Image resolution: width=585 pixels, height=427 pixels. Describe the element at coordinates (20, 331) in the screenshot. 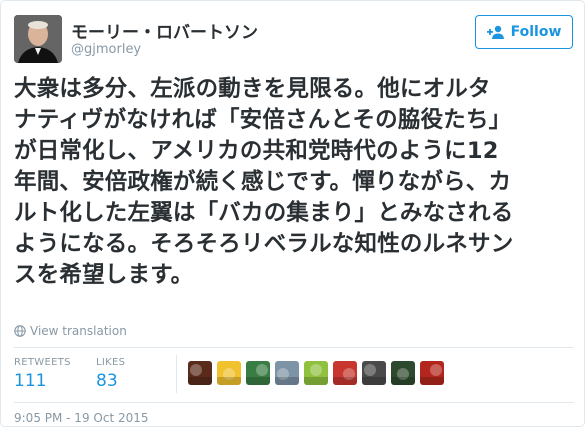

I see `globe-icon` at that location.